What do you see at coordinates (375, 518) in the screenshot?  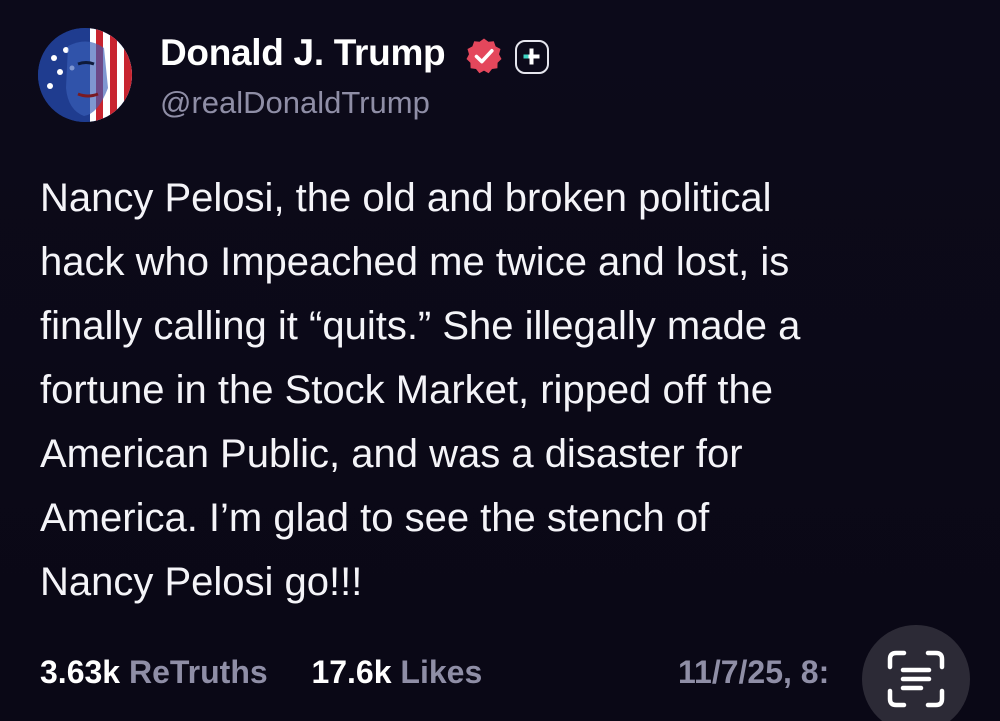 I see `post-text-line: America. I’m glad to see the stench of` at bounding box center [375, 518].